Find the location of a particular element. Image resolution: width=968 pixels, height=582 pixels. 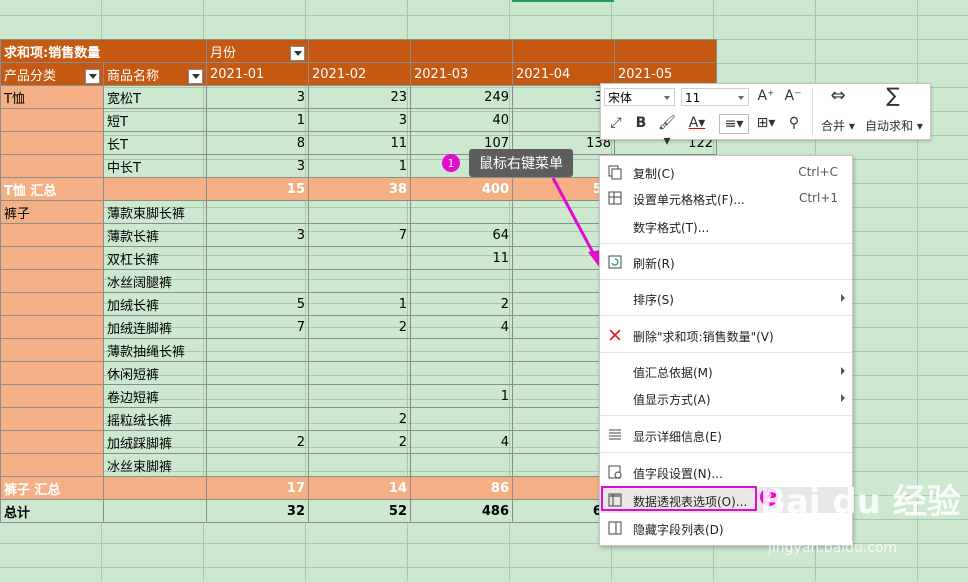

baidu-watermark: Bai du 经验 jingyan.baidu.com is located at coordinates (864, 527).